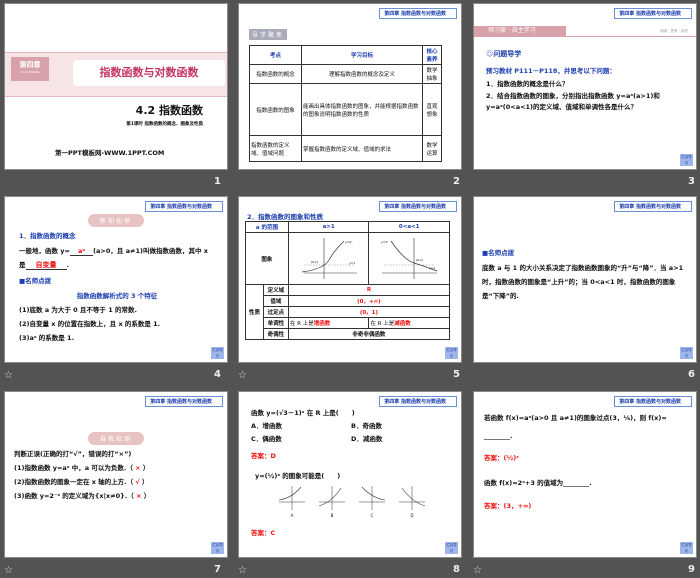 Image resolution: width=700 pixels, height=578 pixels. What do you see at coordinates (217, 374) in the screenshot?
I see `slide-number: 4` at bounding box center [217, 374].